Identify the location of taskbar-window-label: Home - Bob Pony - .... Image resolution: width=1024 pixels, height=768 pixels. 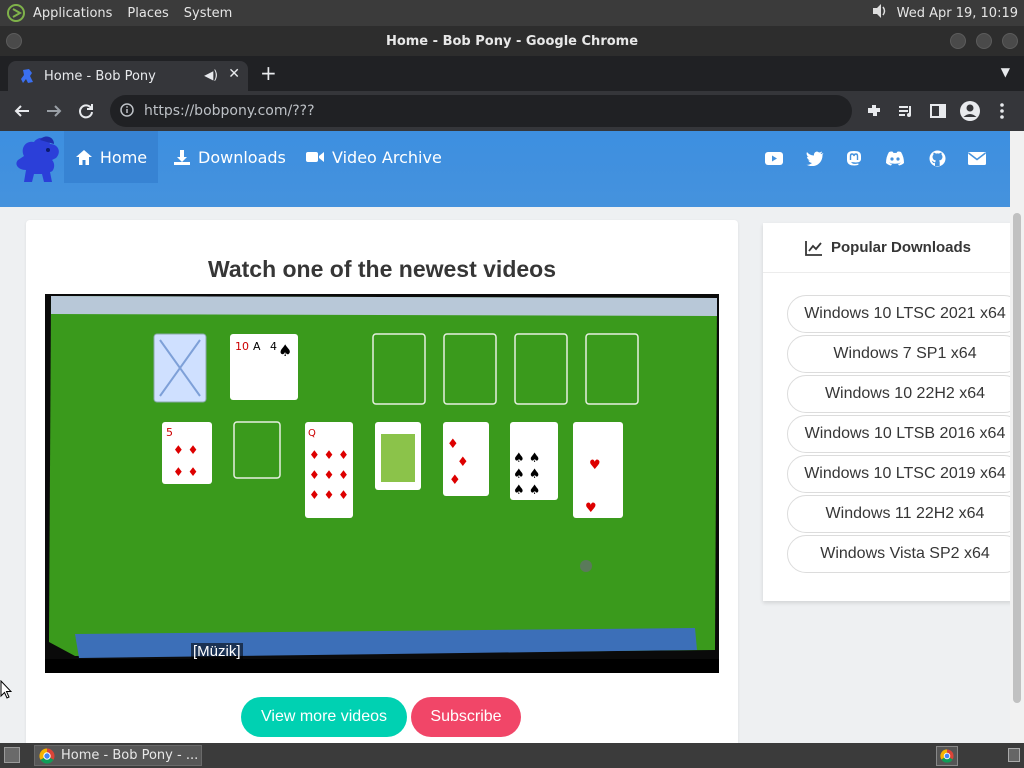
(130, 755).